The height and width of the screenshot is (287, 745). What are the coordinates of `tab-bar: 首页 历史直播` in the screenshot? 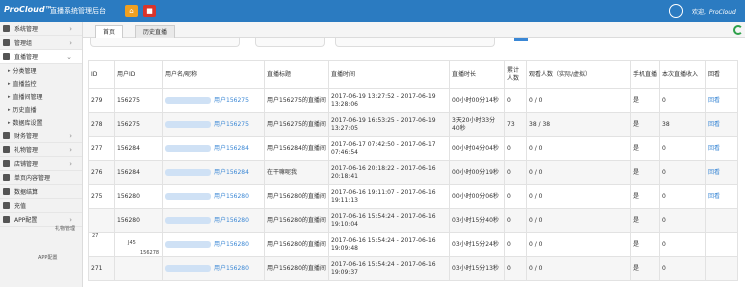 It's located at (414, 30).